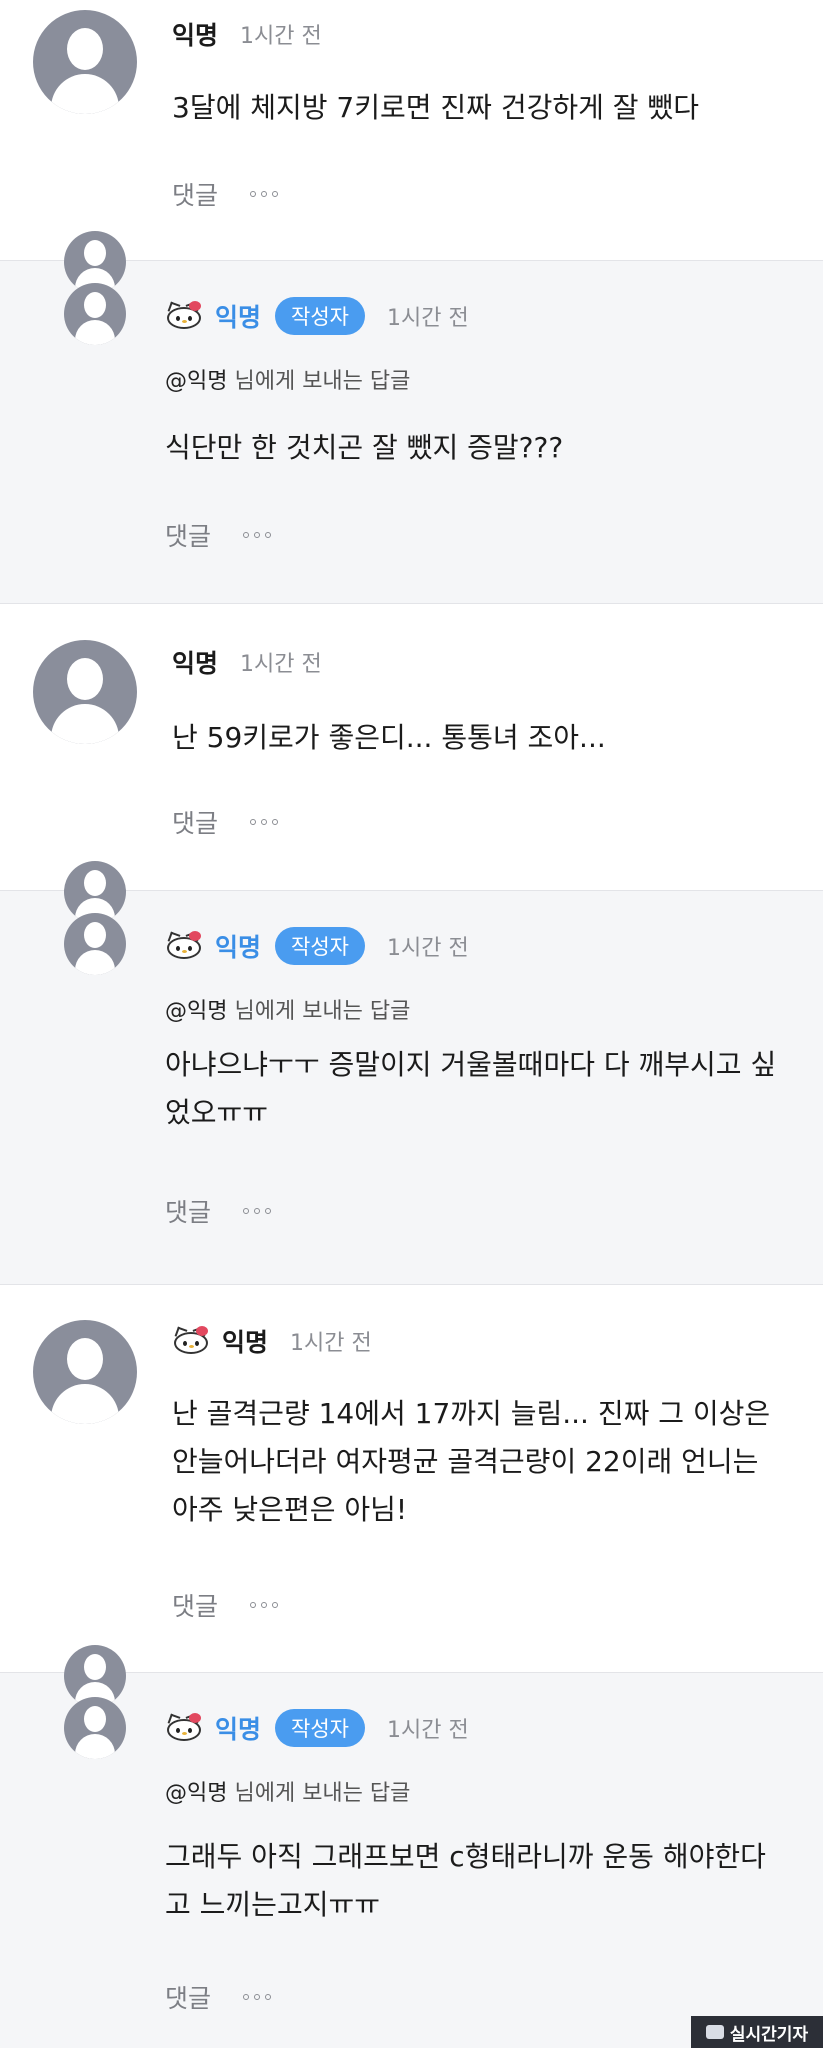  What do you see at coordinates (471, 1088) in the screenshot?
I see `comment-text: 아냐으냐ㅜㅜ 증말이지 거울볼때마다 다 깨부시고 싶었오ㅠㅠ` at bounding box center [471, 1088].